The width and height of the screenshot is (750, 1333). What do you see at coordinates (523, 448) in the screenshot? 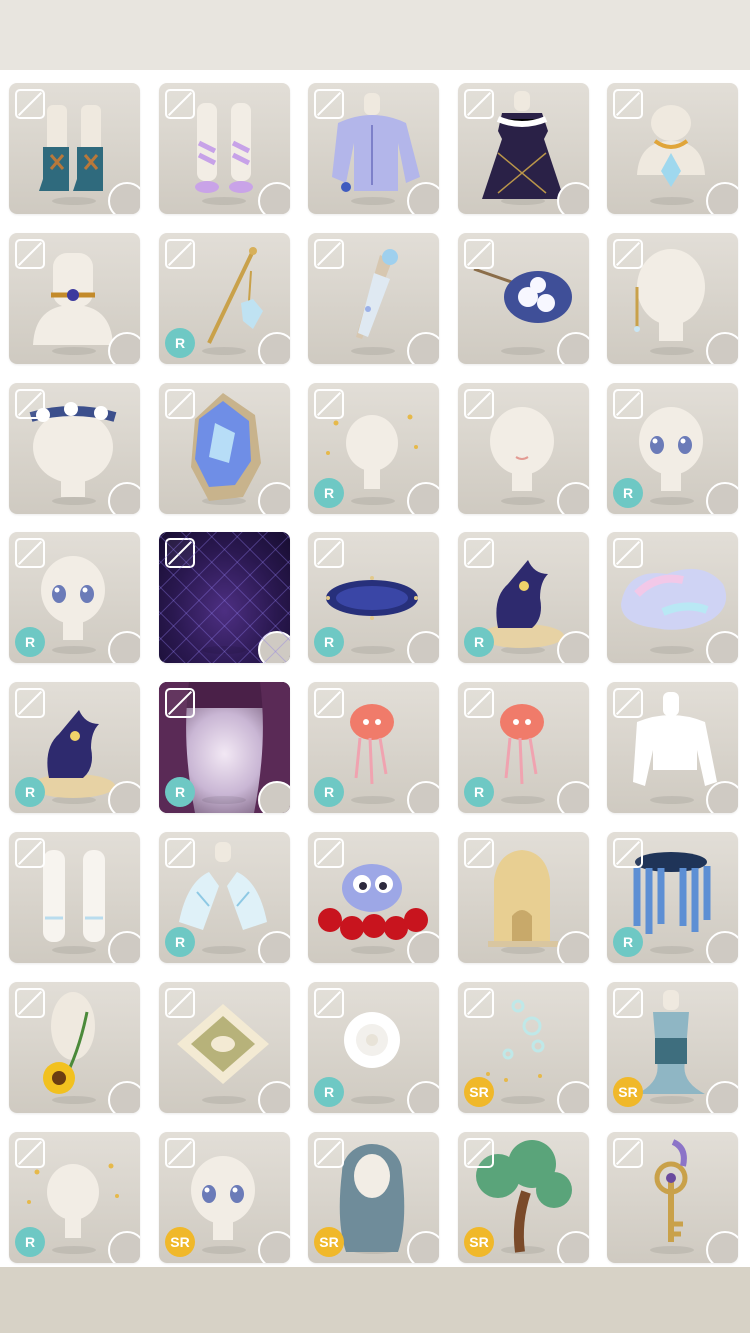
I see `smile-face-item` at bounding box center [523, 448].